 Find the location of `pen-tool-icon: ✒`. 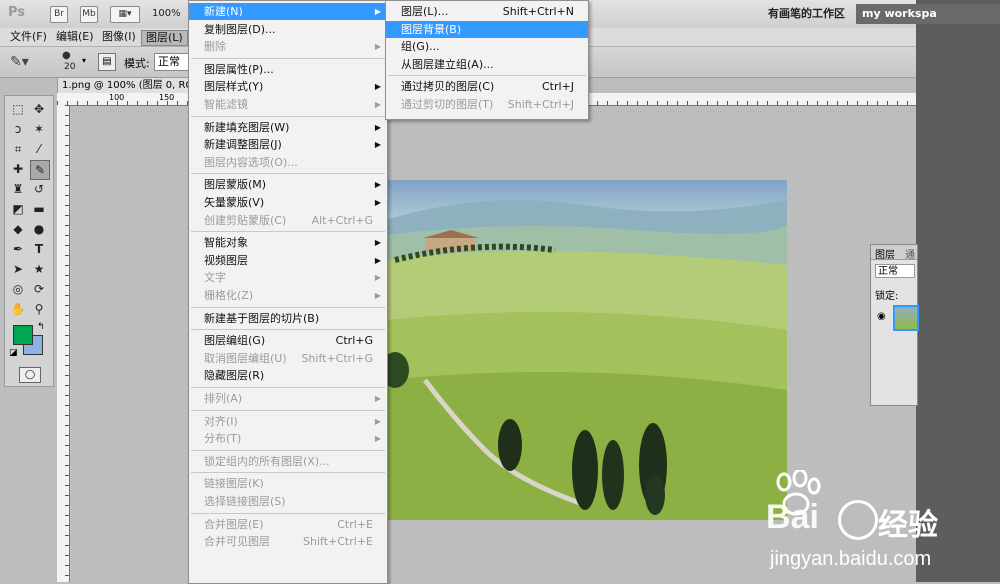

pen-tool-icon: ✒ is located at coordinates (18, 249).